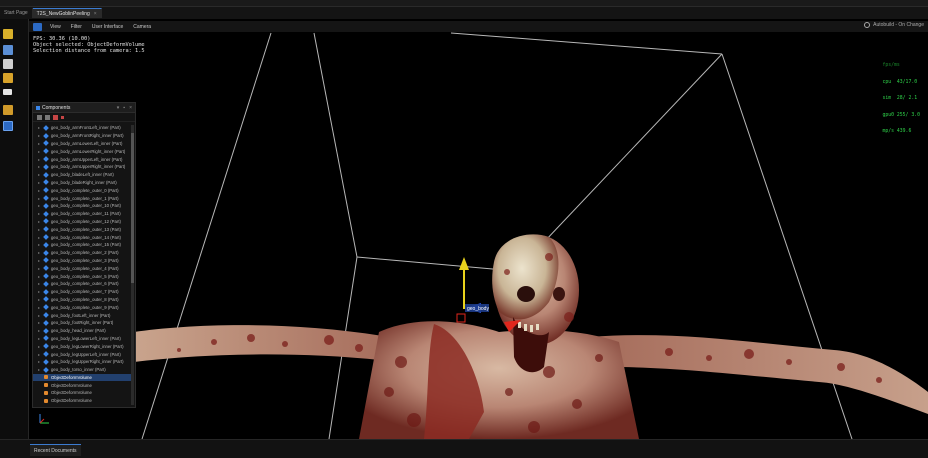  I want to click on list-item: ▸ geo_body_armFrontLeft_inner (Part), so click(82, 128).